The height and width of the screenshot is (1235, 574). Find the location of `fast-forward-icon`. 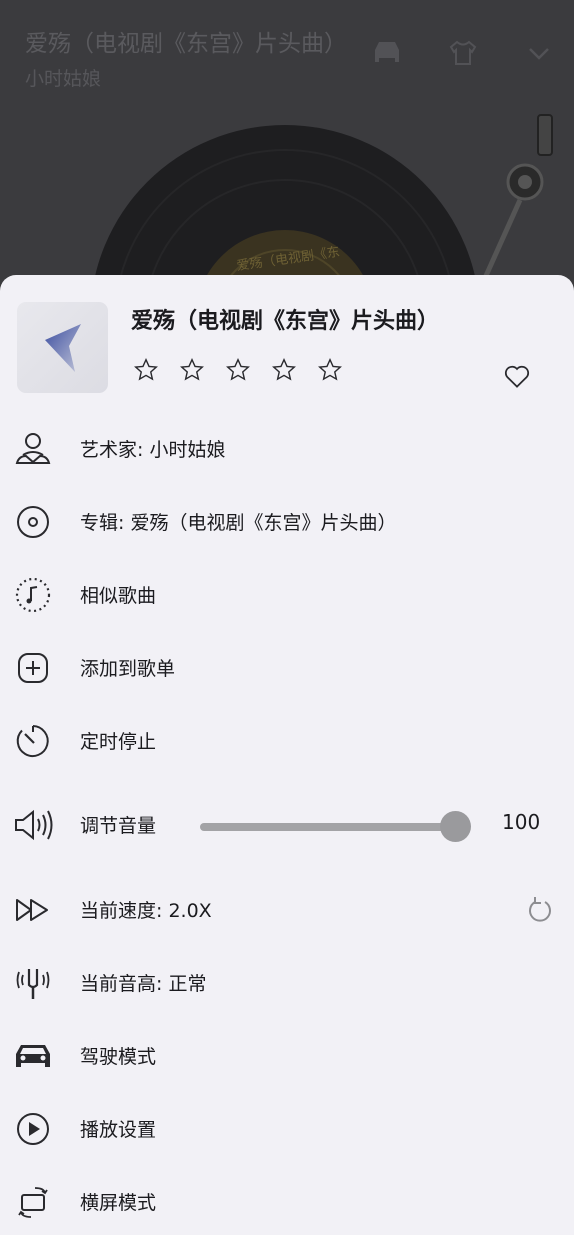

fast-forward-icon is located at coordinates (32, 910).